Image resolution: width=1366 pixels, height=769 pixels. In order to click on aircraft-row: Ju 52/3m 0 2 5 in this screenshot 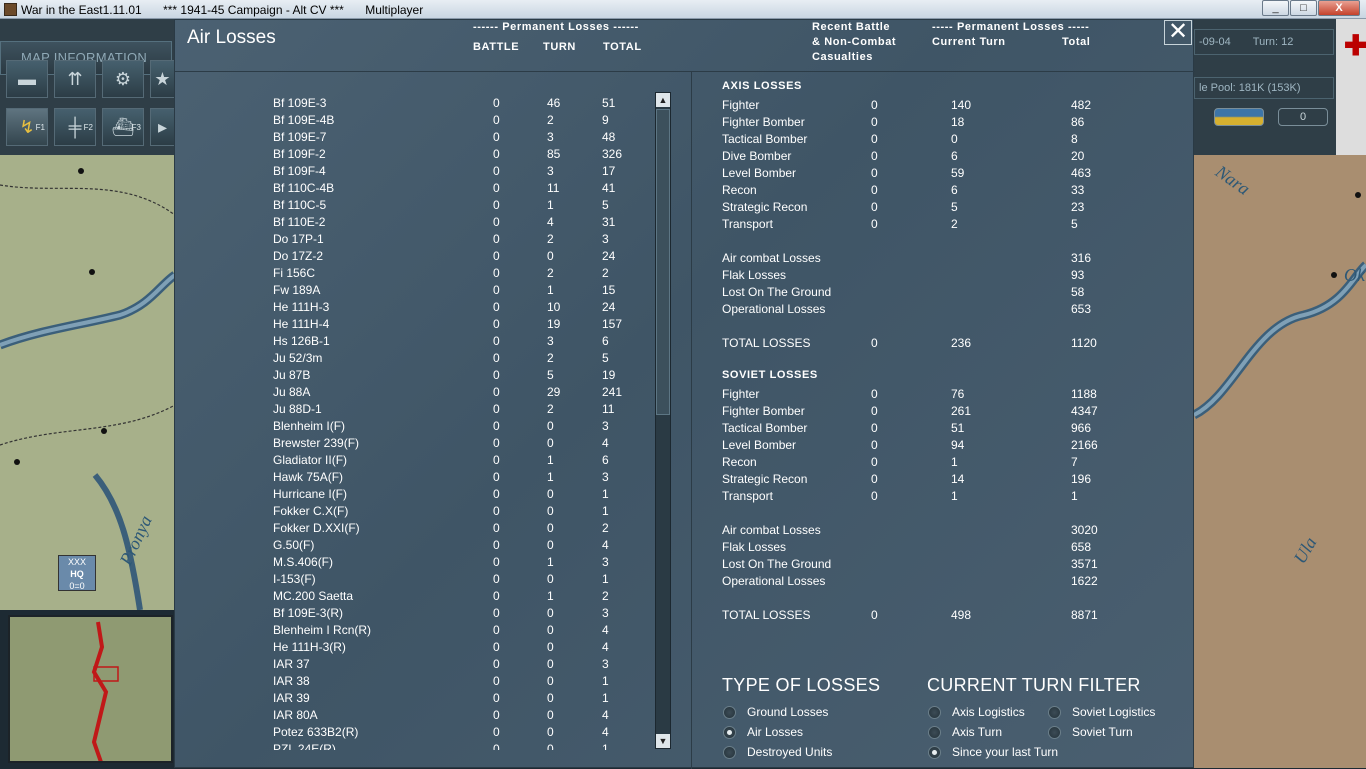, I will do `click(425, 359)`.